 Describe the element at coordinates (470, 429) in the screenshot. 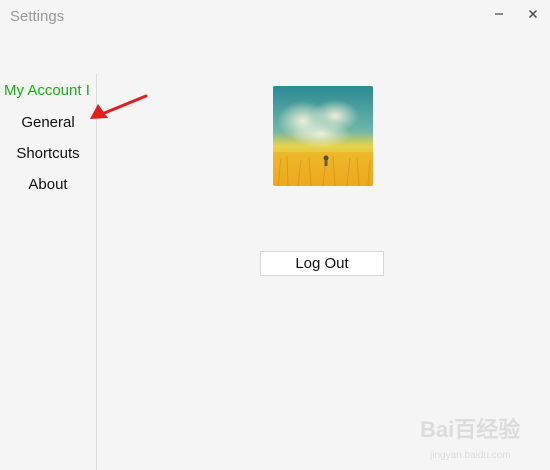

I see `watermark-brand: Bai百经验` at that location.